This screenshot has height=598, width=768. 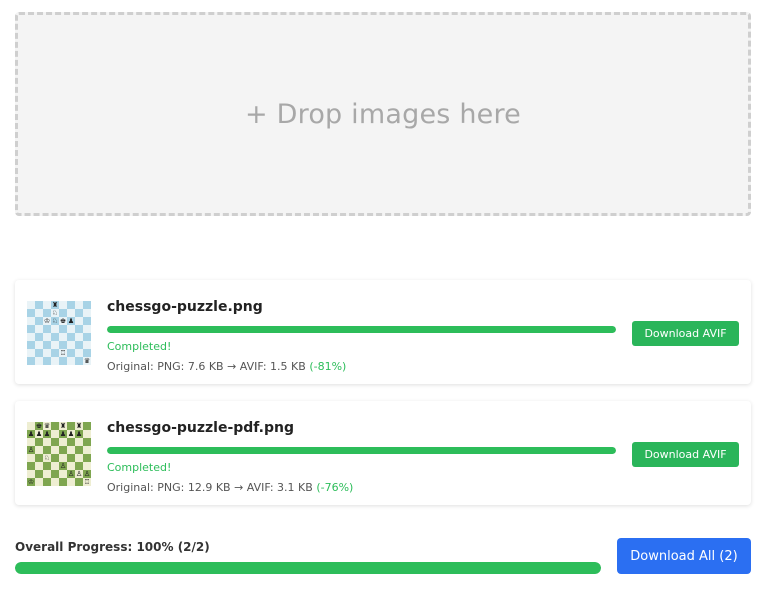 I want to click on board-square: ♜, so click(x=79, y=426).